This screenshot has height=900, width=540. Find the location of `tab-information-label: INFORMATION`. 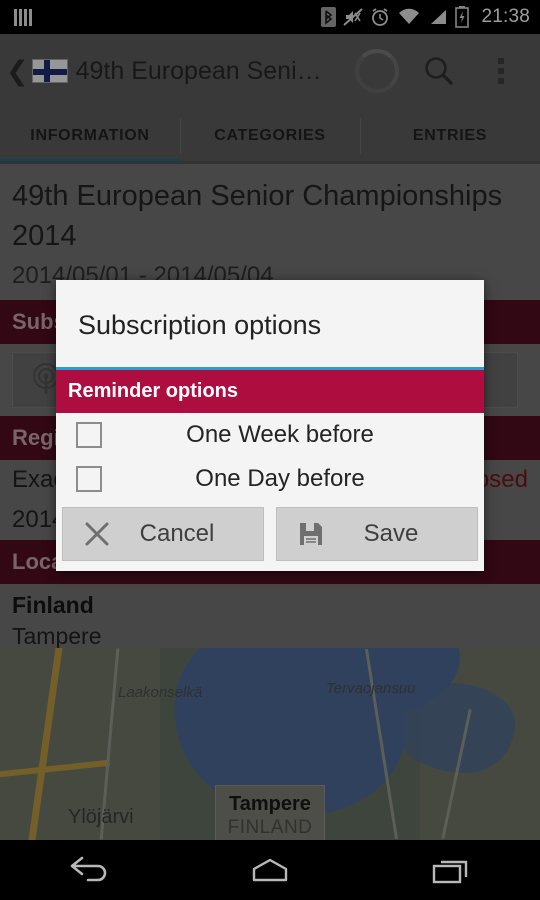

tab-information-label: INFORMATION is located at coordinates (90, 135).